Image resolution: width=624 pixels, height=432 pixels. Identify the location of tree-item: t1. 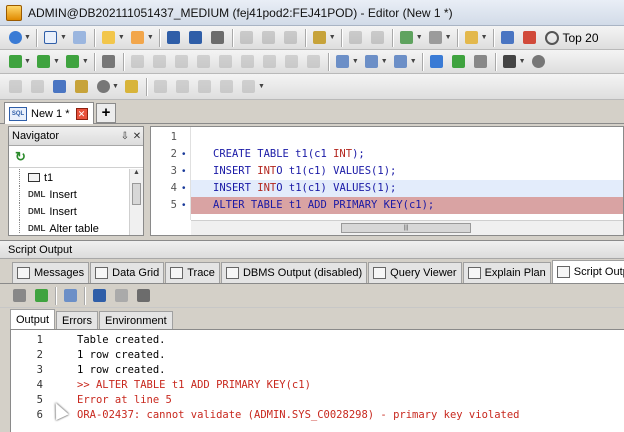
(76, 177).